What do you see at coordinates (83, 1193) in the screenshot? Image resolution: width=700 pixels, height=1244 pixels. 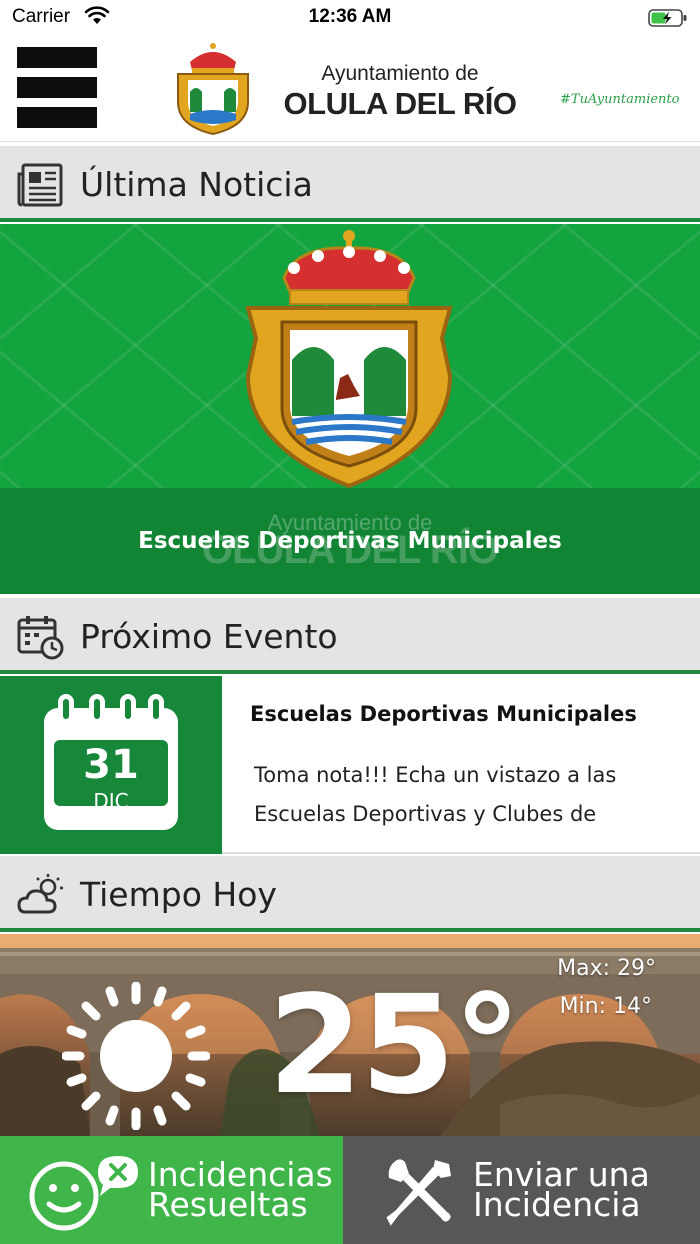 I see `smiley-tools-icon` at bounding box center [83, 1193].